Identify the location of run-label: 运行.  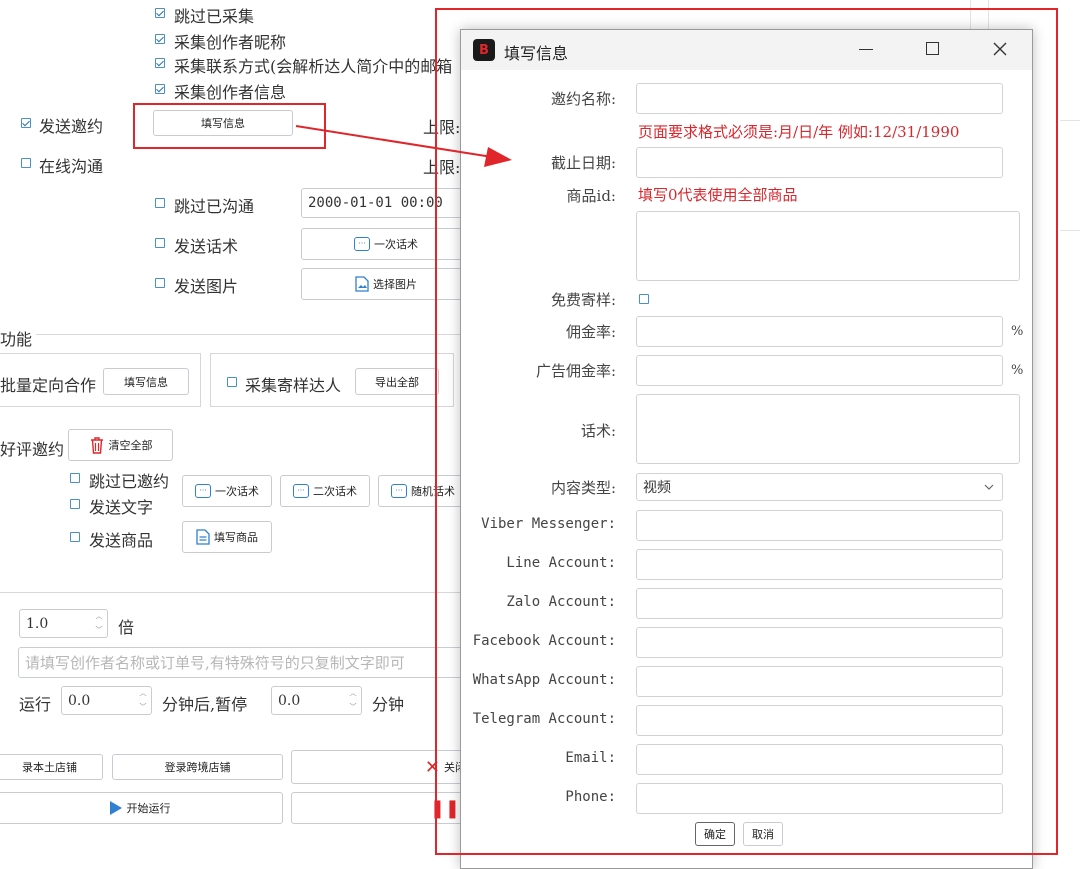
(35, 704).